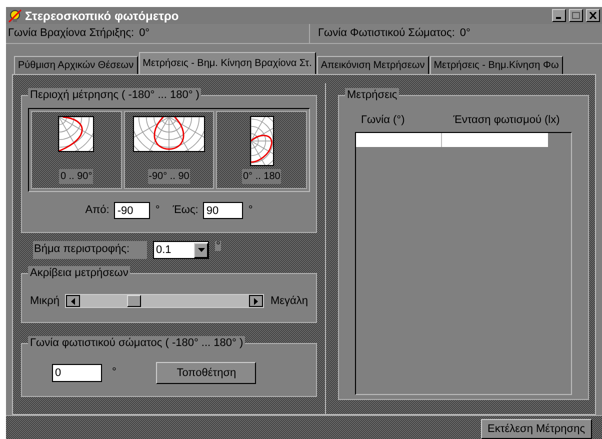 Image resolution: width=602 pixels, height=439 pixels. Describe the element at coordinates (71, 34) in the screenshot. I see `status-label: Γωνία Βραχίονα Στήριξης:` at that location.